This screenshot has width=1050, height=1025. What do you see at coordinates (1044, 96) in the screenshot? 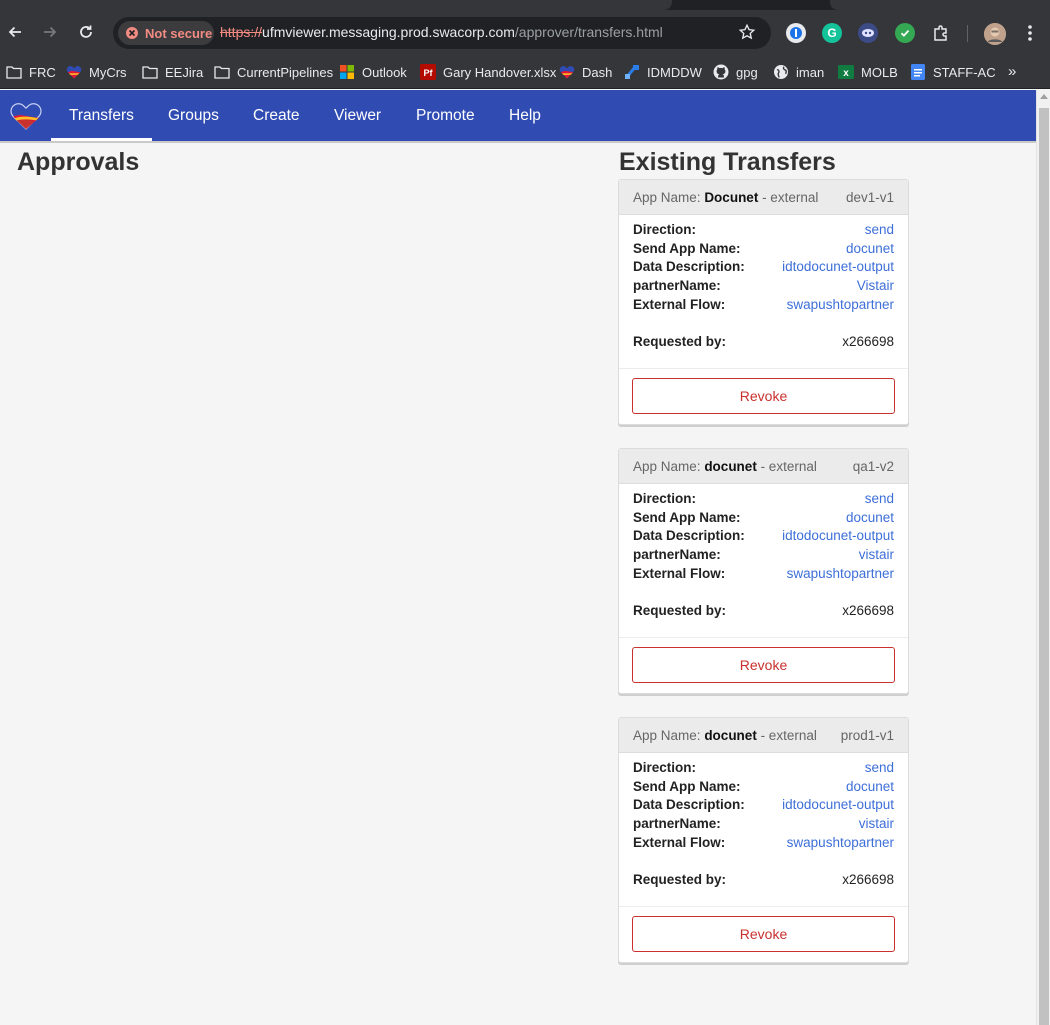
I see `scroll-up-icon` at bounding box center [1044, 96].